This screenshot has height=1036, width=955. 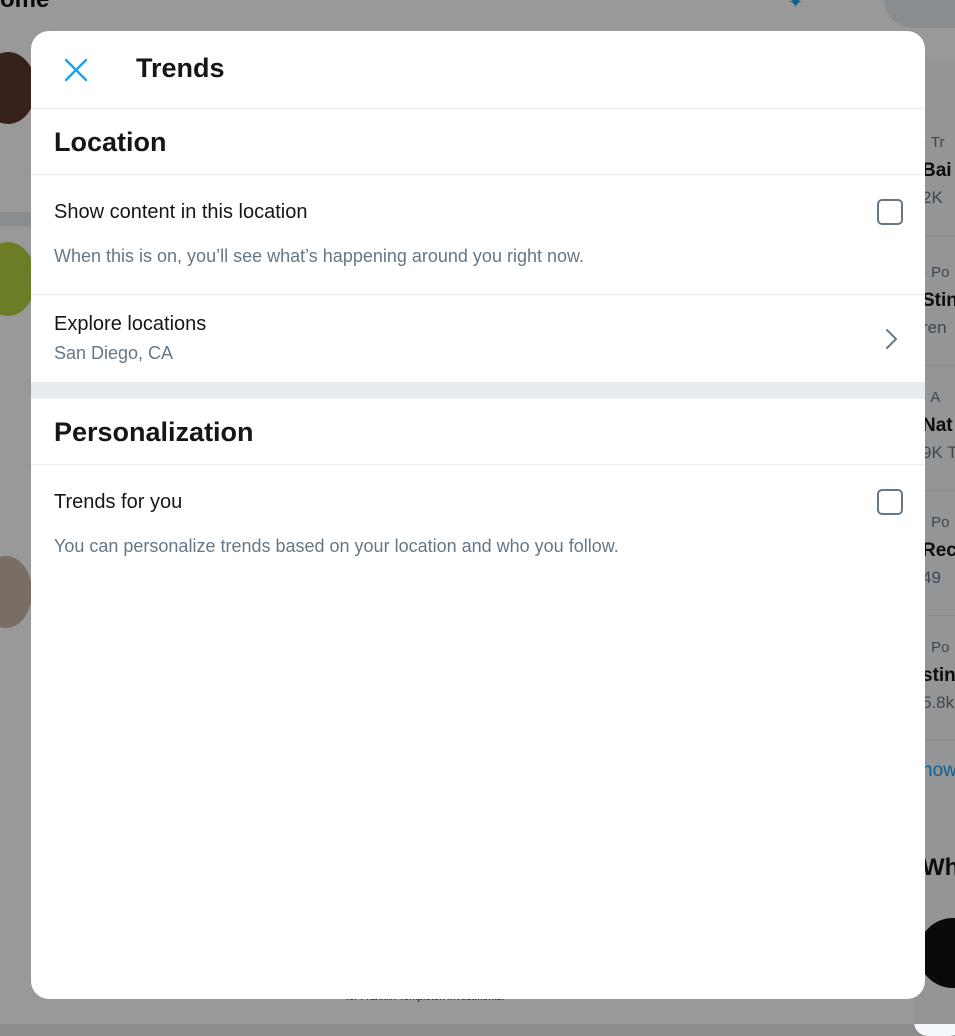 I want to click on section-divider, so click(x=478, y=391).